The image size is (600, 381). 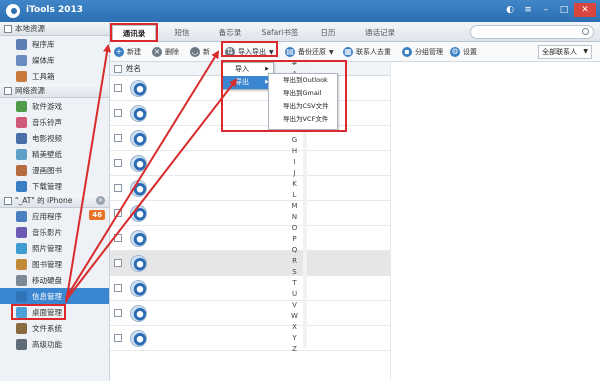 I want to click on sidebar-item-local-1: 媒体库, so click(x=54, y=60).